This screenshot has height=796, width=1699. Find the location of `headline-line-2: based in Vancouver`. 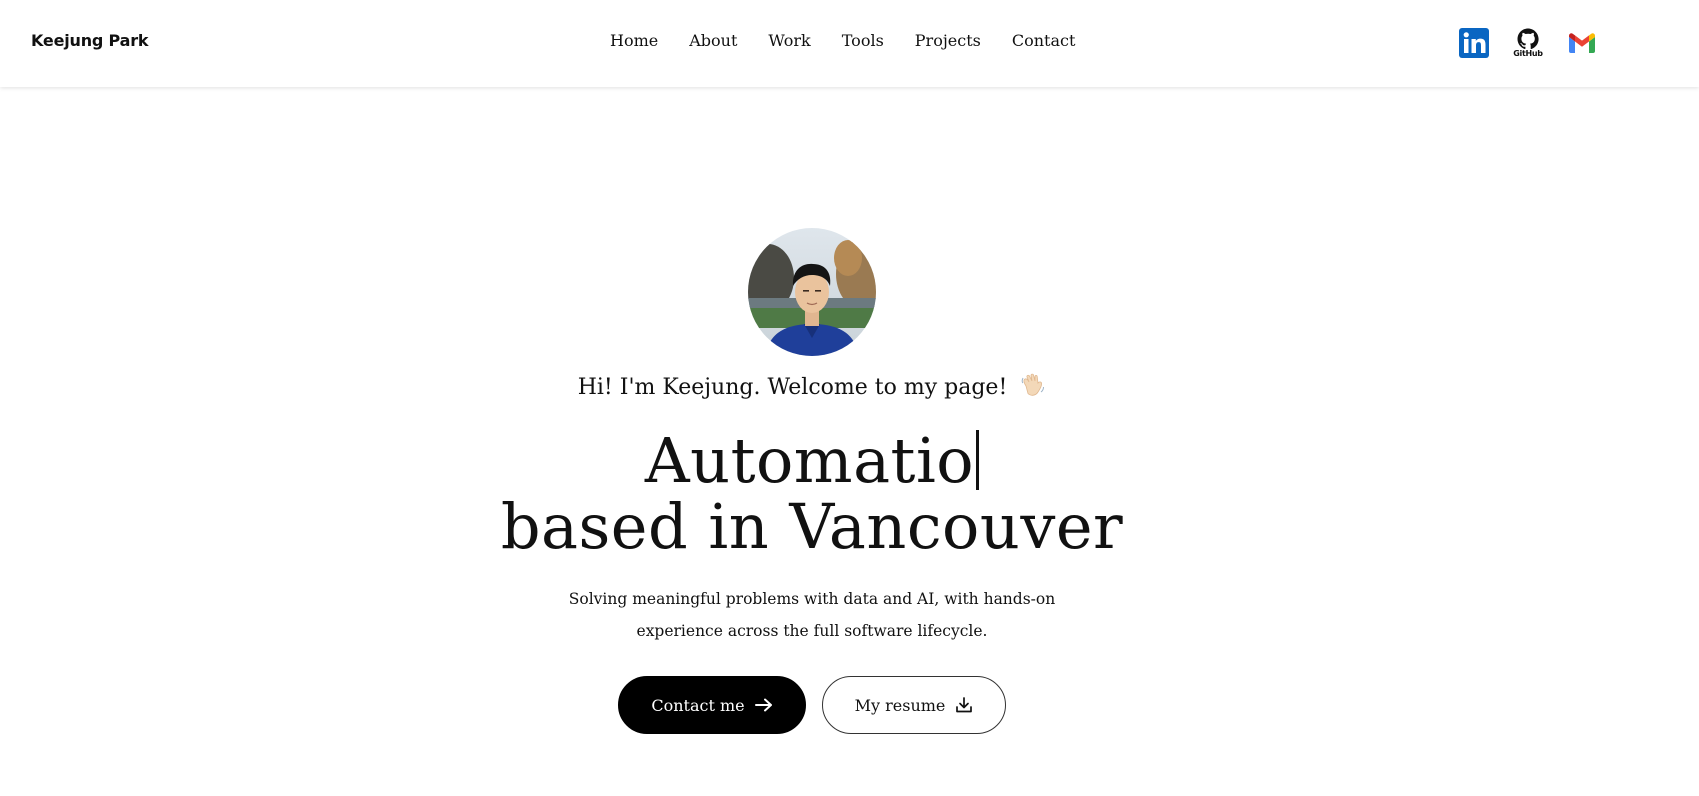

headline-line-2: based in Vancouver is located at coordinates (812, 526).